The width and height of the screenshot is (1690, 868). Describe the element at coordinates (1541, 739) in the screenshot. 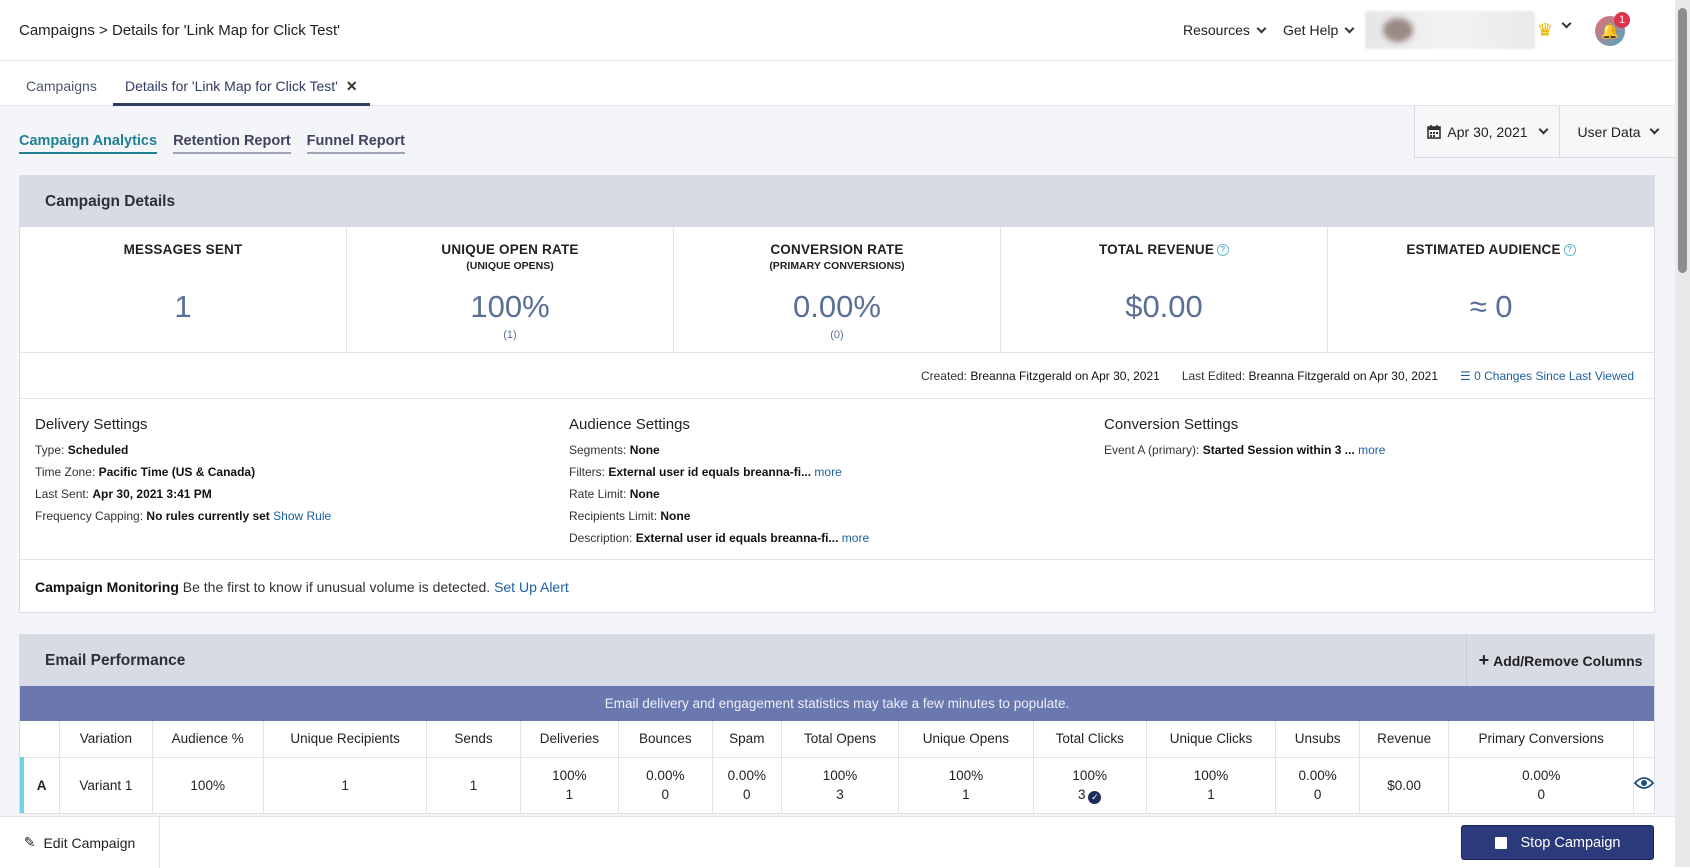

I see `col-primary-conversions: Primary Conversions` at that location.